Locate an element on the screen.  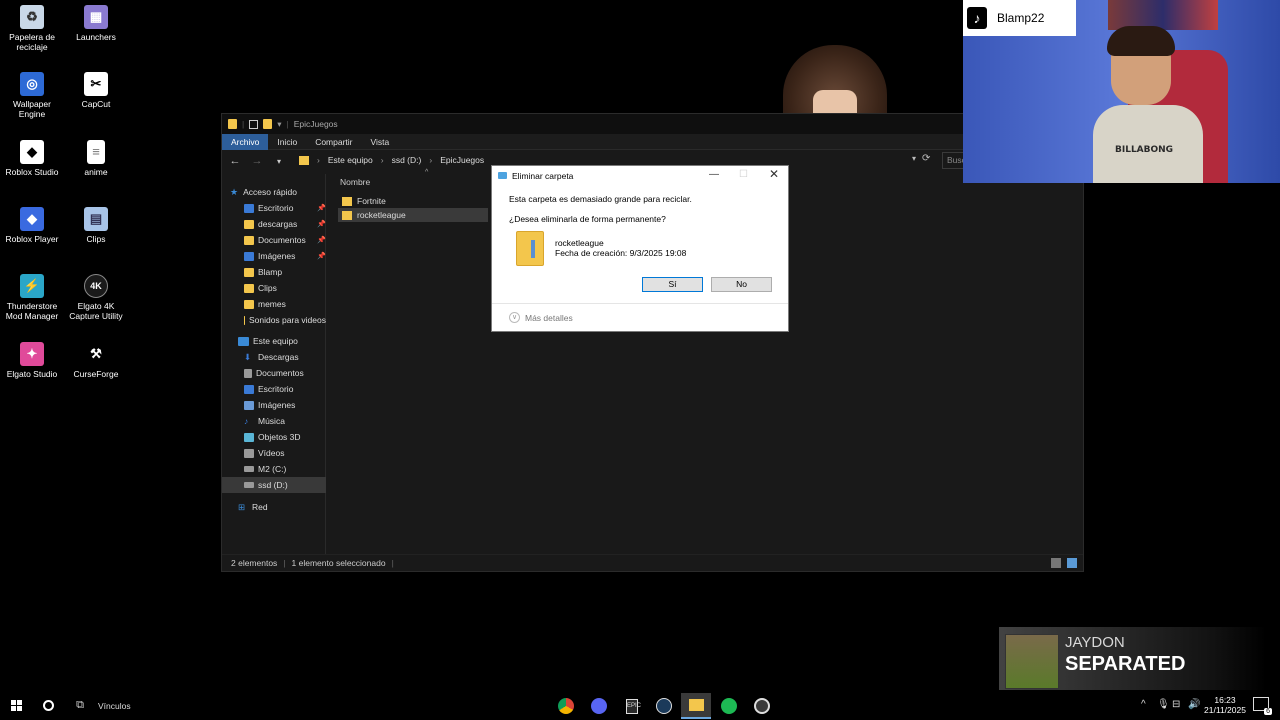
yes-button: Sí is located at coordinates (672, 284).